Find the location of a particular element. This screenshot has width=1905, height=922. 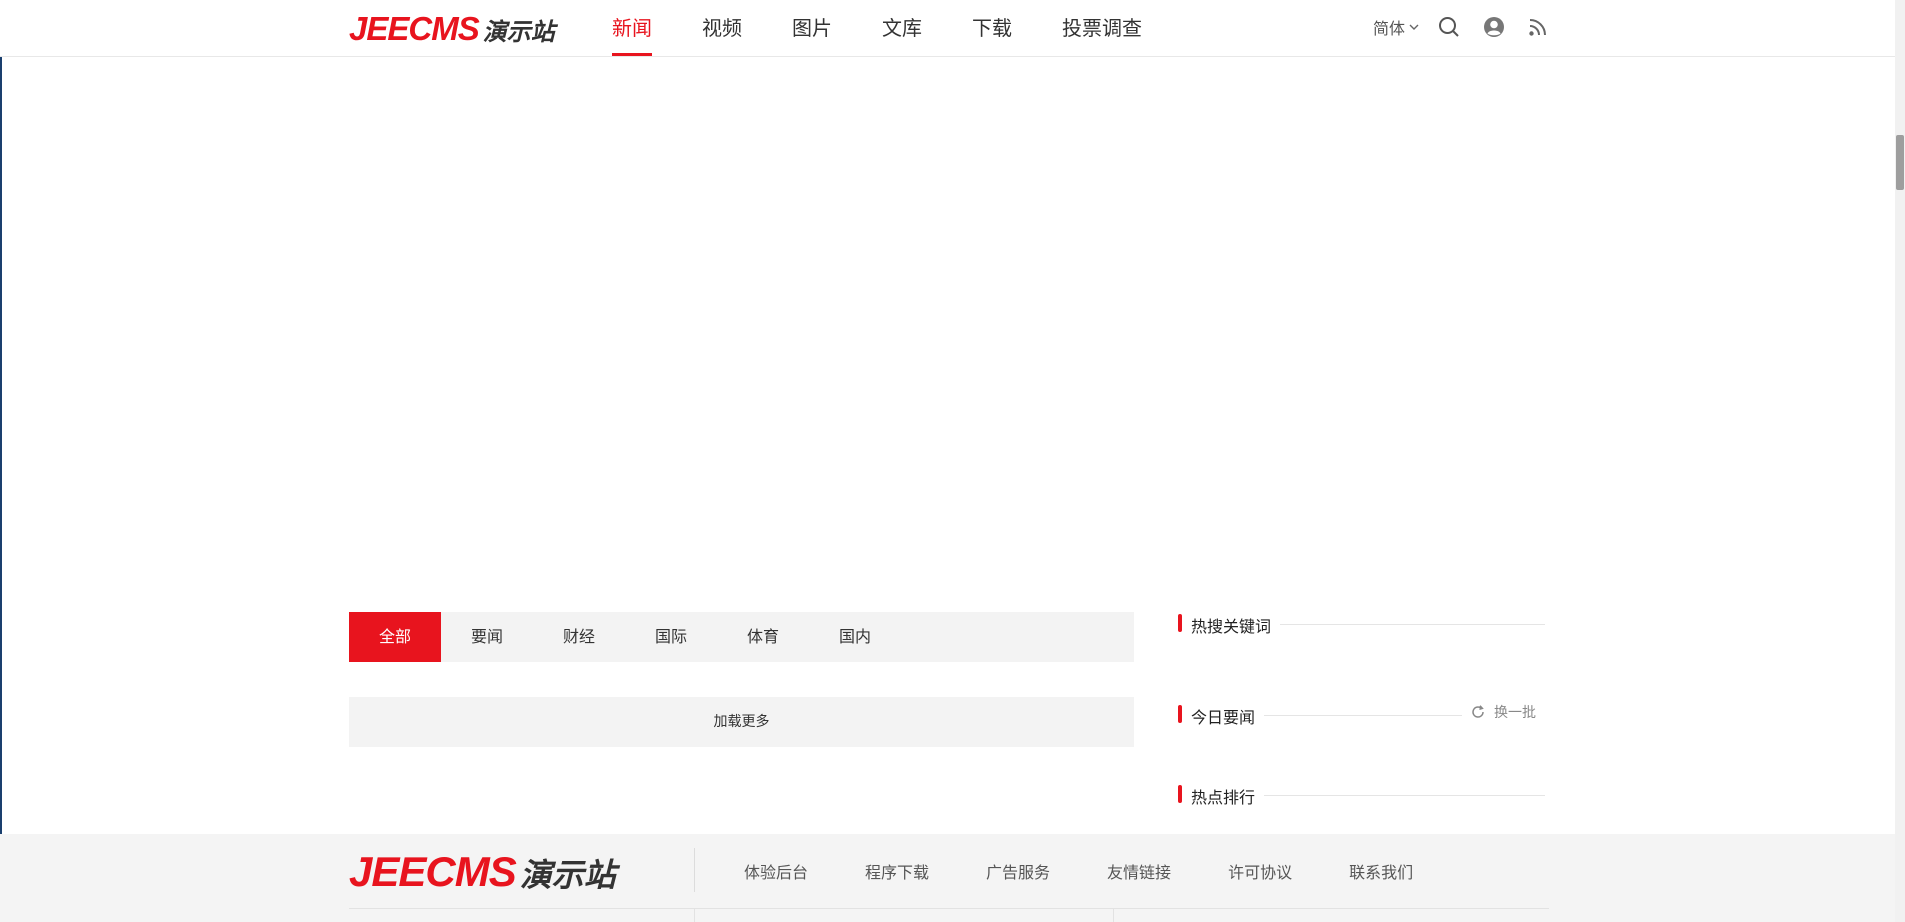

nav-item-library: 文库 is located at coordinates (902, 28).